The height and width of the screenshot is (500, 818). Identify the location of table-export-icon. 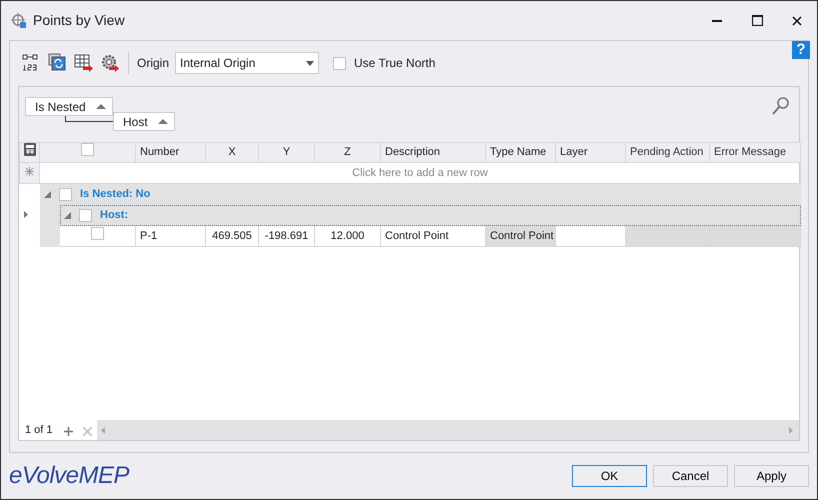
(84, 63).